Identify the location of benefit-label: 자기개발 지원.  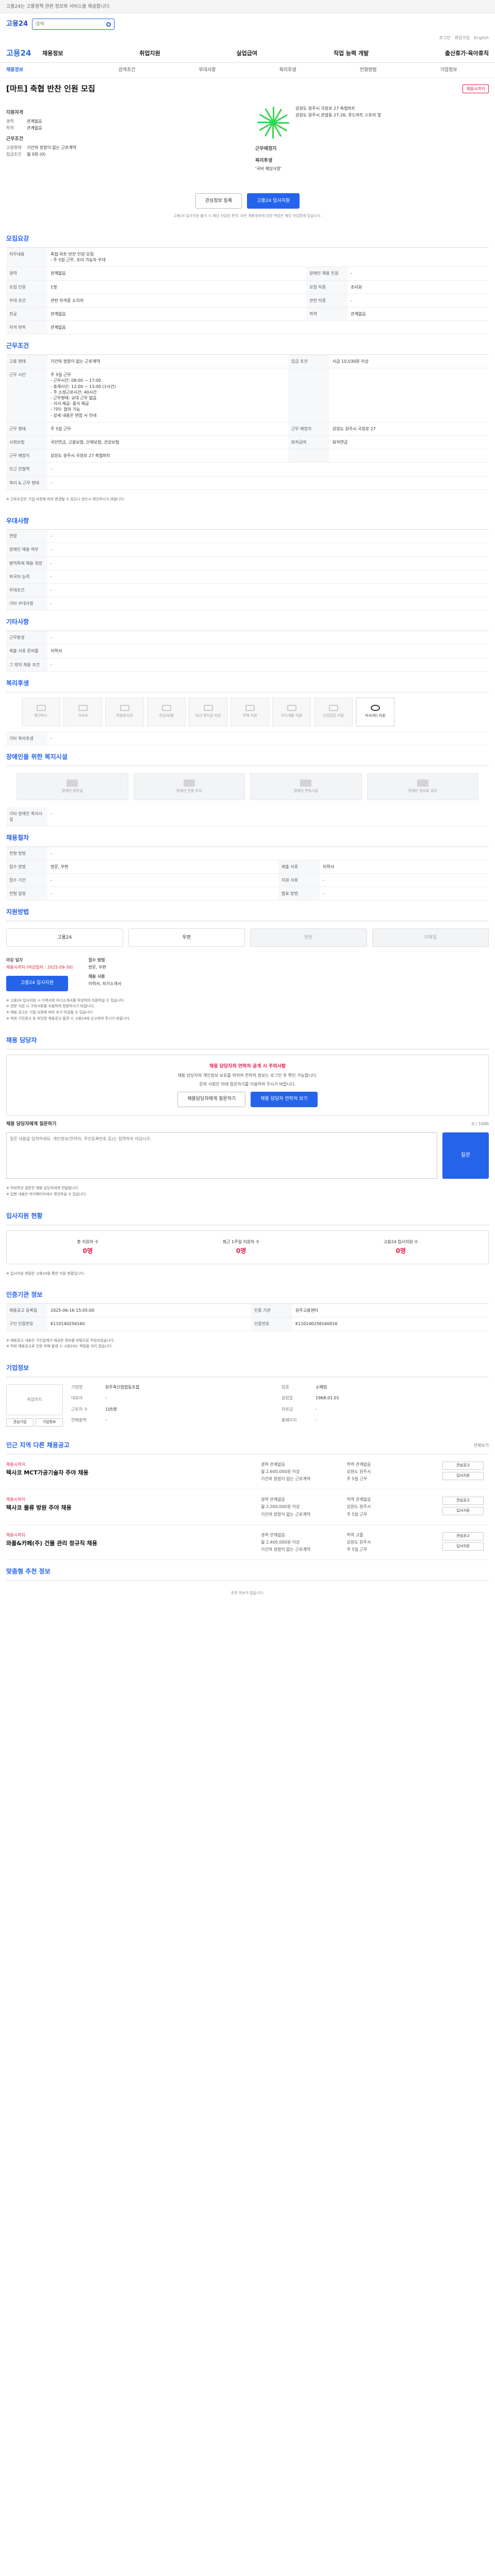
(291, 716).